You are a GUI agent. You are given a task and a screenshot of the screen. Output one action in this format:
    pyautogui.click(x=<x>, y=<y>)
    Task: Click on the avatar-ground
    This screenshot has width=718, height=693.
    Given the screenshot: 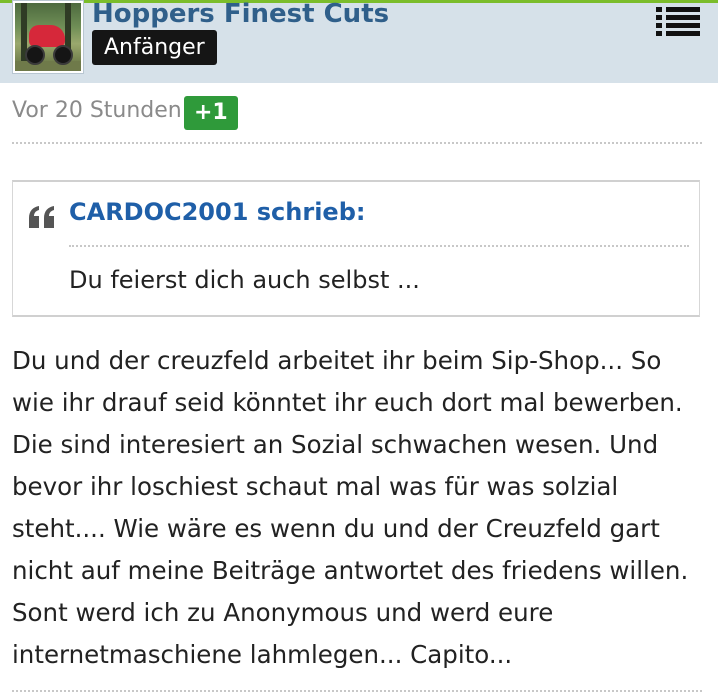 What is the action you would take?
    pyautogui.click(x=48, y=66)
    